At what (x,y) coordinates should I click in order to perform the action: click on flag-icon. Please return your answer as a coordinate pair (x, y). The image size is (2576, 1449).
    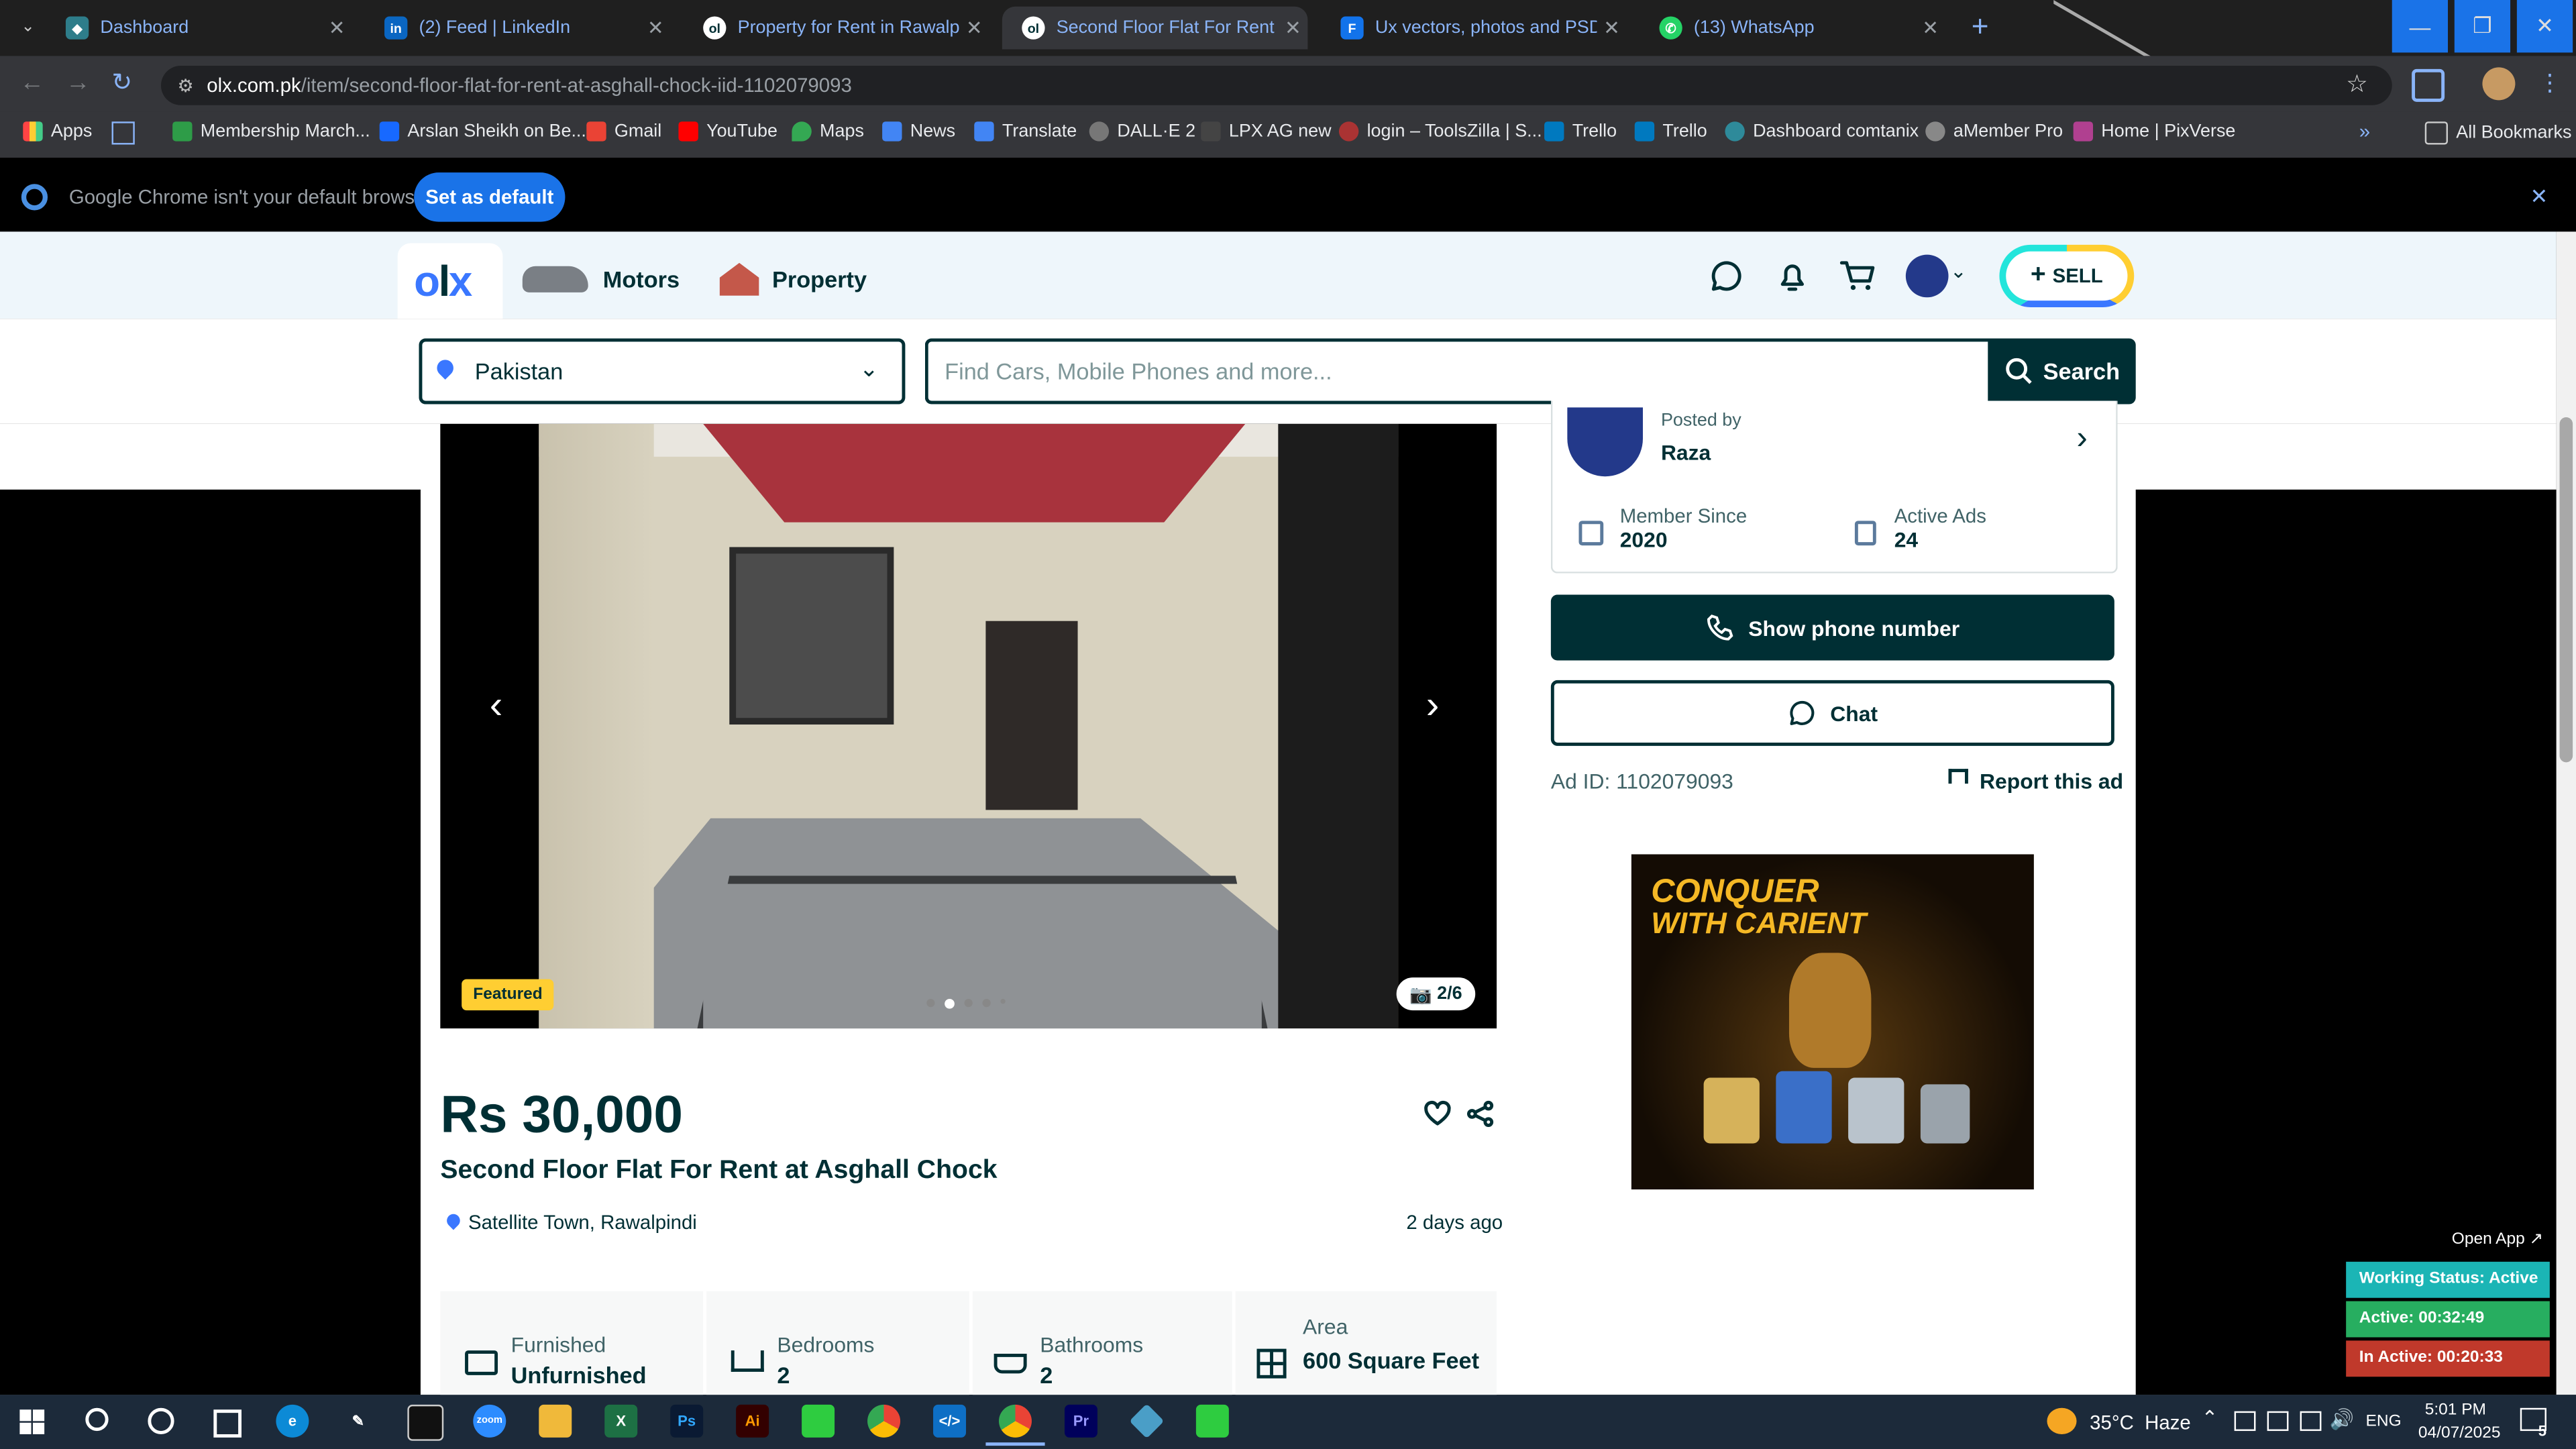
    Looking at the image, I should click on (1958, 776).